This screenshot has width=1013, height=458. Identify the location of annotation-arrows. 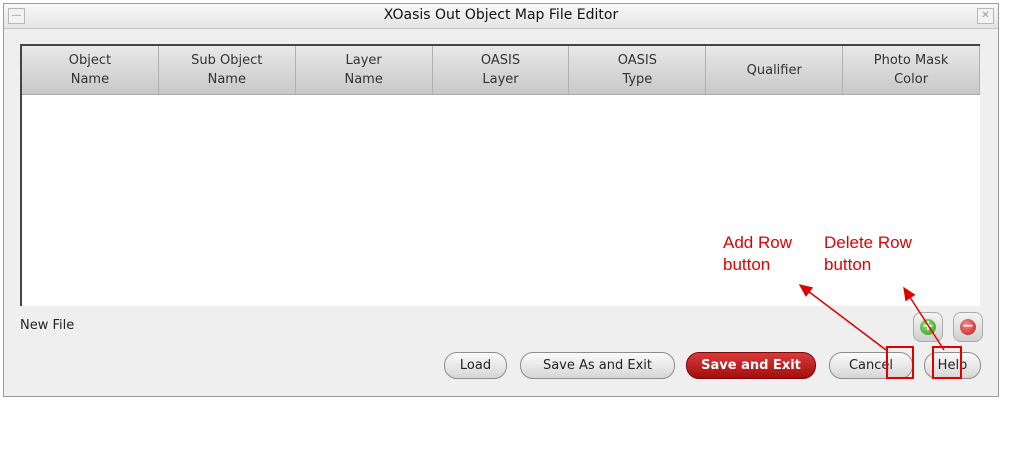
(871, 317).